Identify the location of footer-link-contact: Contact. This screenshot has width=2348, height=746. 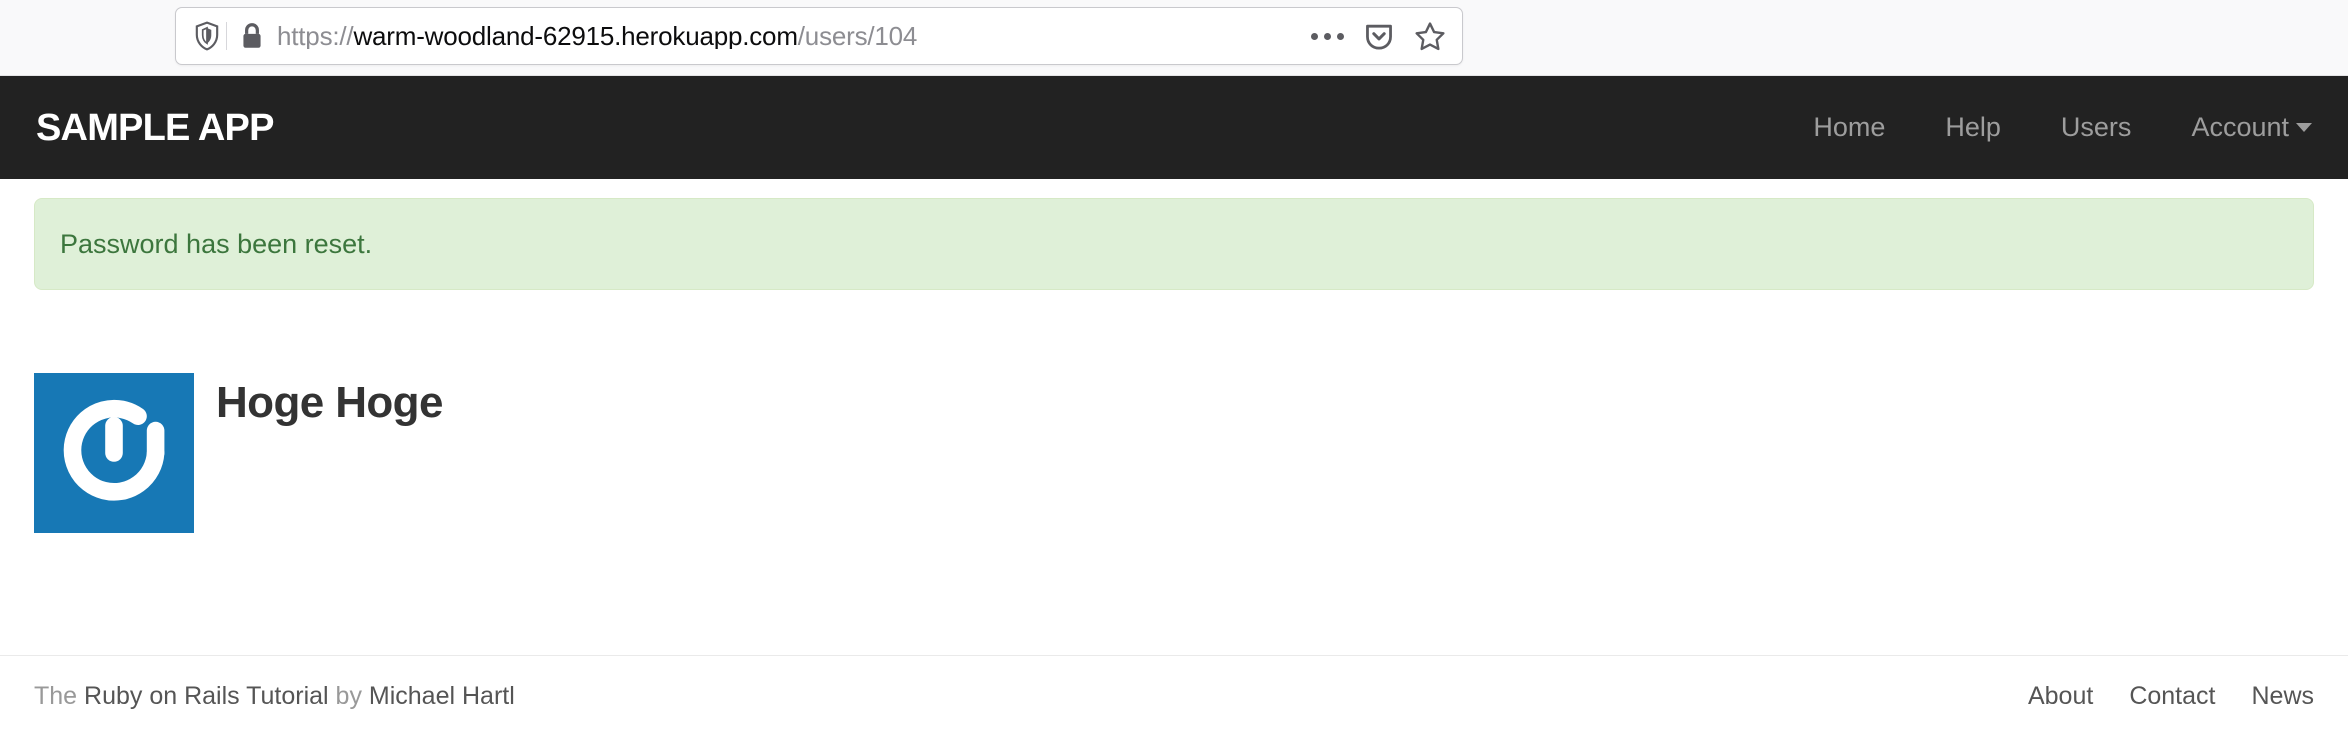
(2154, 696).